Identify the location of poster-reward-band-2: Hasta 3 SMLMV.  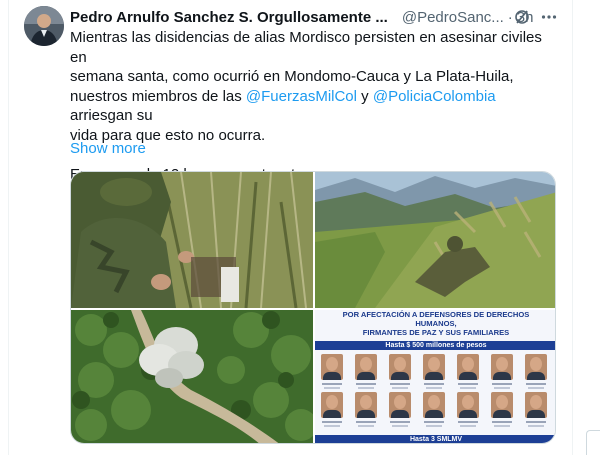
(435, 439).